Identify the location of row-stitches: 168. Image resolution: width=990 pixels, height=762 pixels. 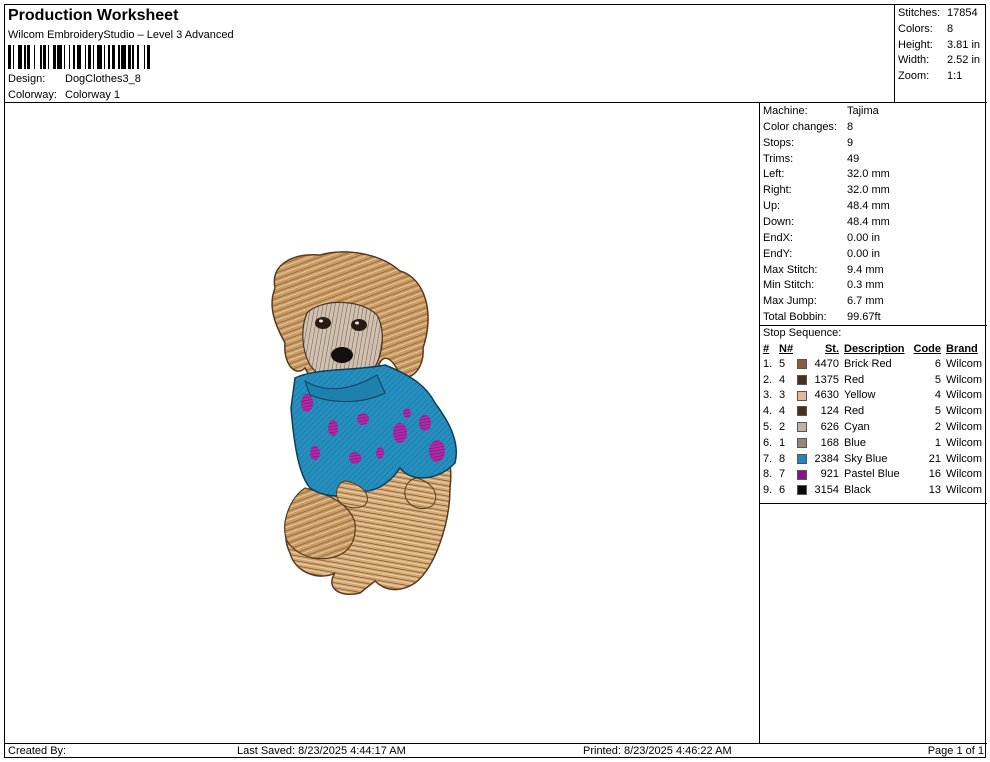
(829, 442).